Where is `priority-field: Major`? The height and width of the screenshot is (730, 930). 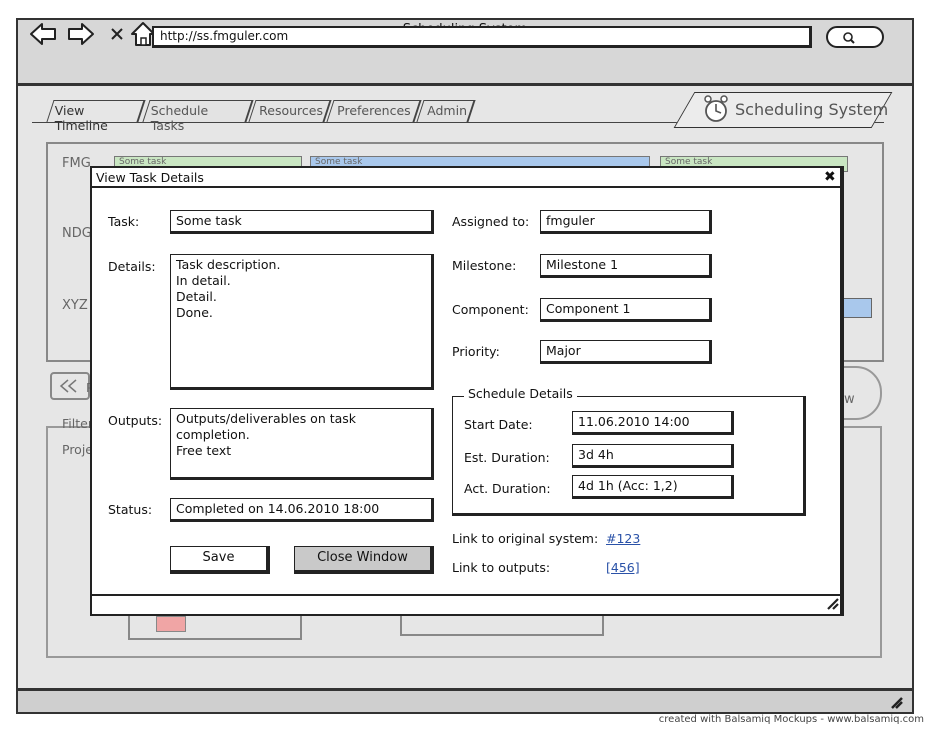 priority-field: Major is located at coordinates (626, 352).